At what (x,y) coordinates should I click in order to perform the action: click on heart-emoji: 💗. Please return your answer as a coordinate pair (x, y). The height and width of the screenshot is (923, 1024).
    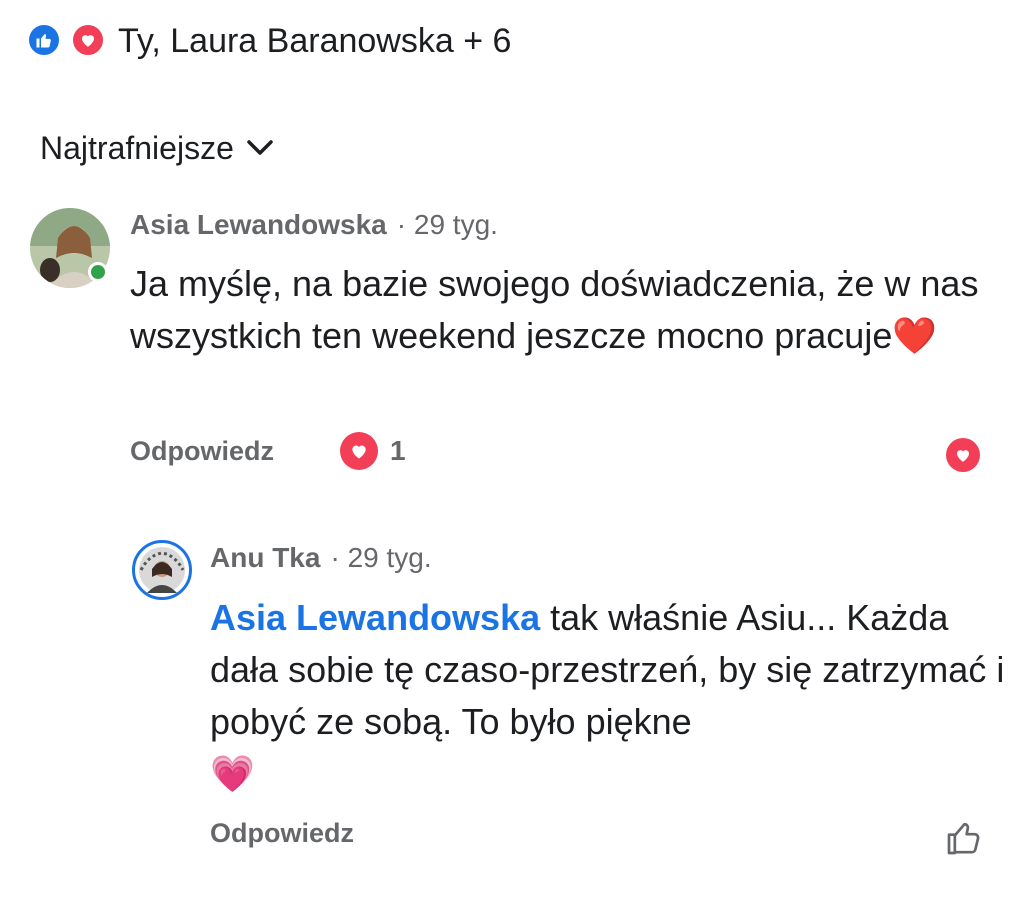
    Looking at the image, I should click on (232, 773).